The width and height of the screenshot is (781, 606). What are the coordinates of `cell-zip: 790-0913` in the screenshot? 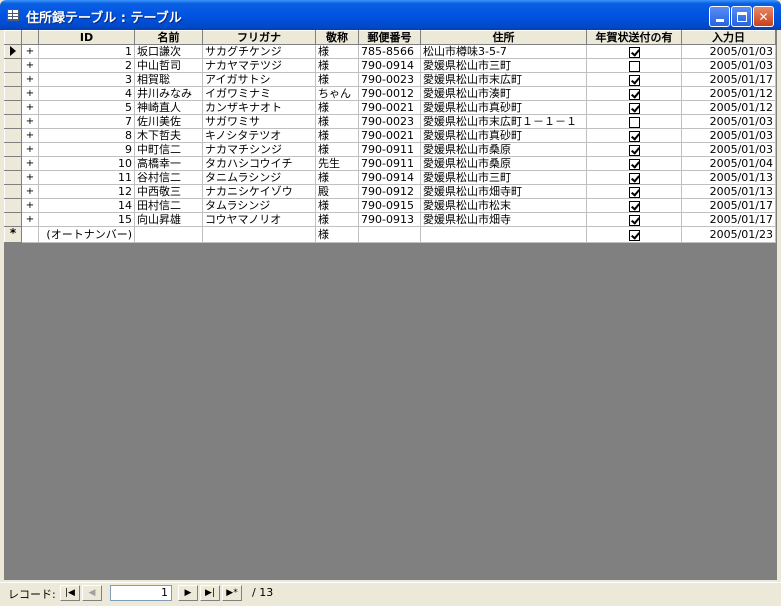 It's located at (389, 219).